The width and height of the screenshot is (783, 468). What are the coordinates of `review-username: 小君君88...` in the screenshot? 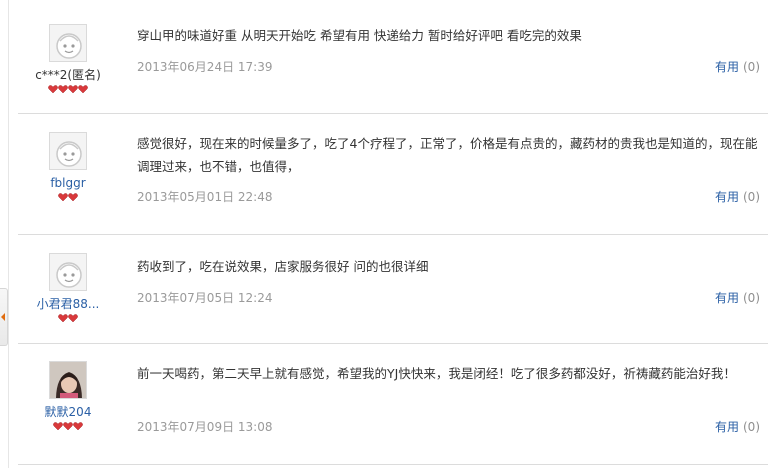 It's located at (68, 304).